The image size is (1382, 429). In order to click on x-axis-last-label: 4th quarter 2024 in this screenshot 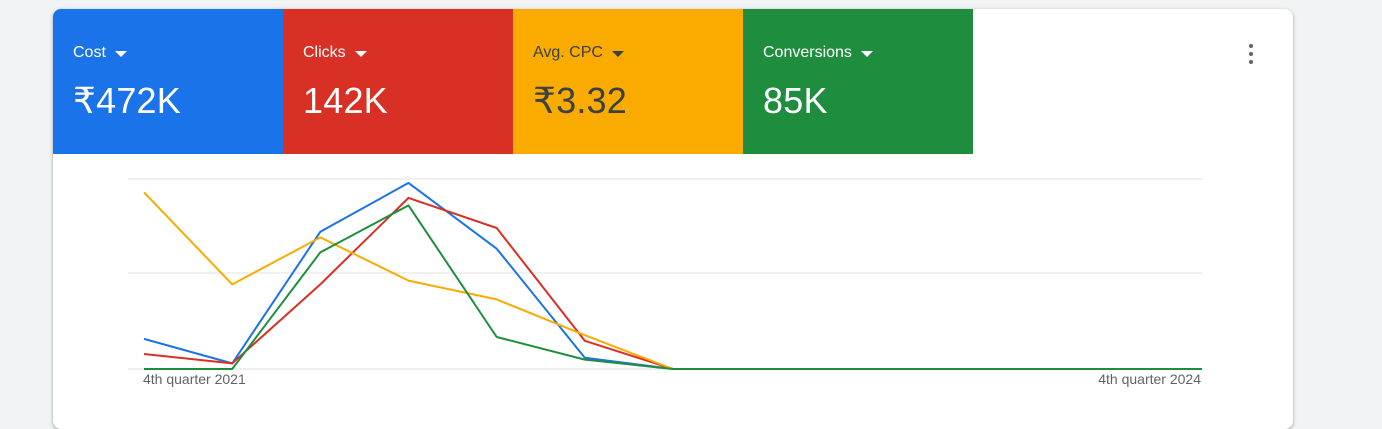, I will do `click(1149, 379)`.